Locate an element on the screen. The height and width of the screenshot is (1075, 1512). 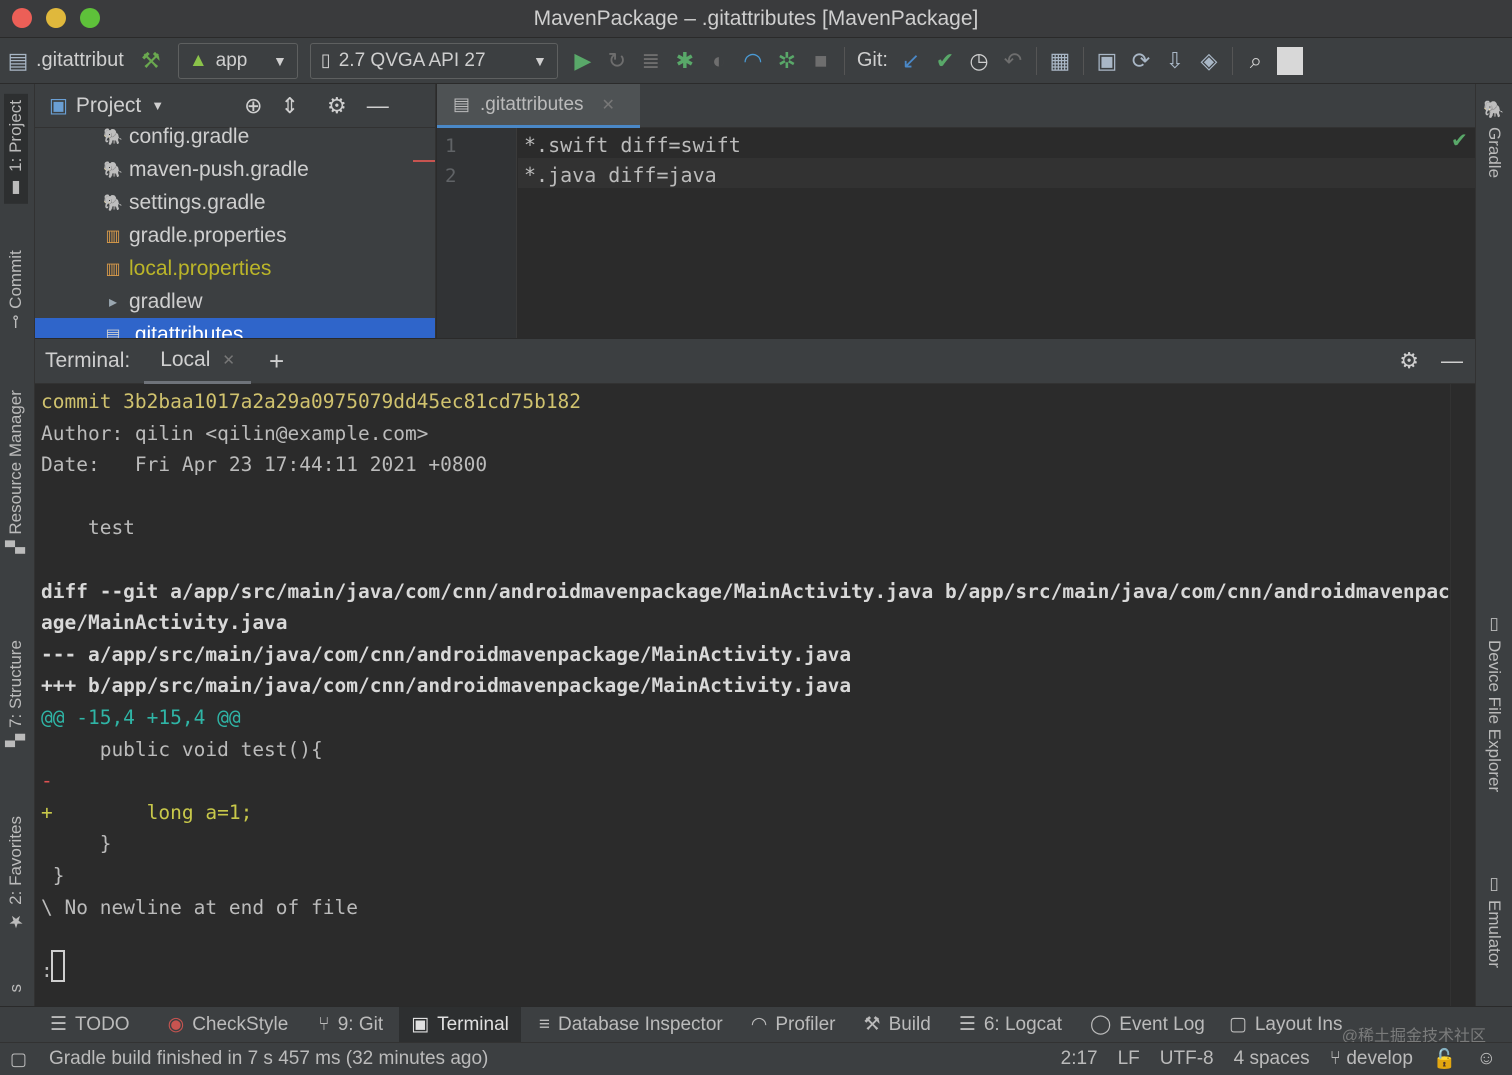
emulator-tool-tab: ▯ Emulator is located at coordinates (1494, 921).